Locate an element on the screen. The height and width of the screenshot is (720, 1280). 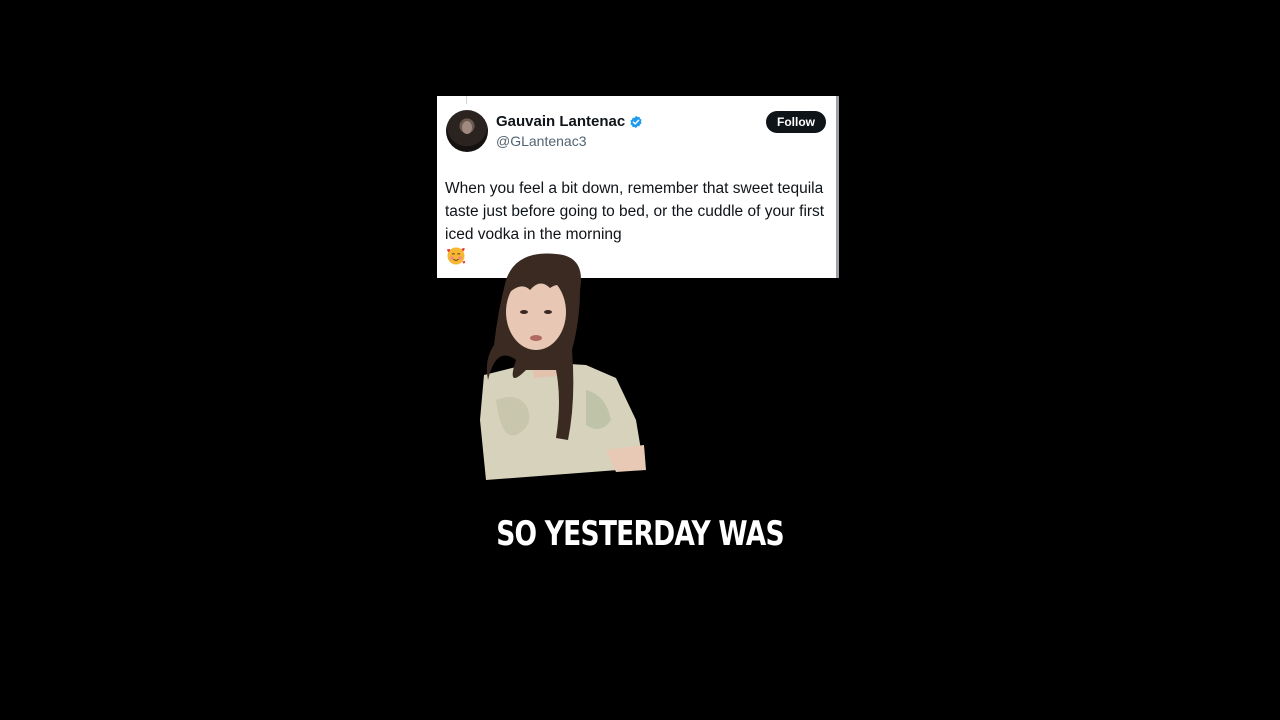
name-row: Gauvain Lantenac is located at coordinates (569, 121).